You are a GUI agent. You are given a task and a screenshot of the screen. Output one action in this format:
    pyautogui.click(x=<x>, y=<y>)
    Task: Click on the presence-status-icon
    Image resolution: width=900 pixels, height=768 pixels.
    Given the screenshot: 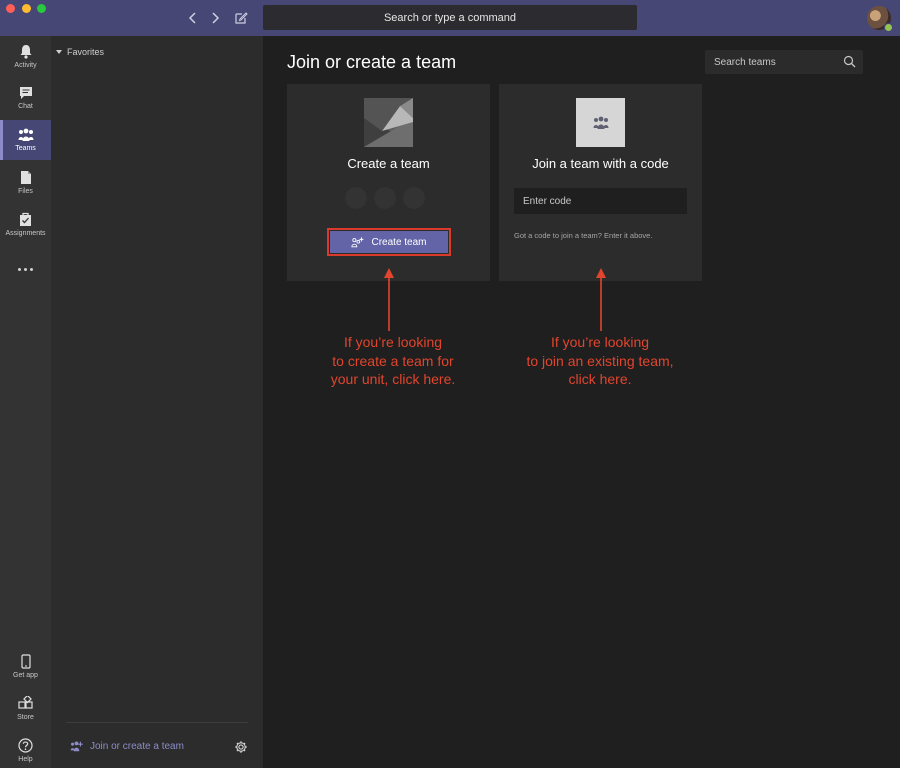 What is the action you would take?
    pyautogui.click(x=888, y=27)
    